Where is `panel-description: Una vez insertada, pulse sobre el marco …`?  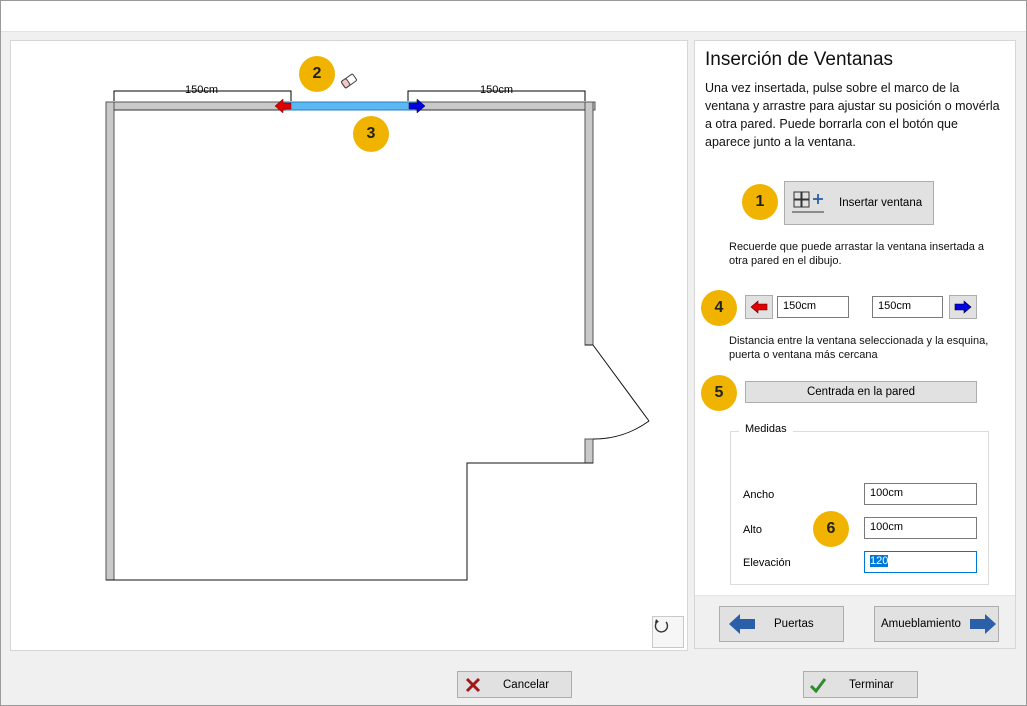 panel-description: Una vez insertada, pulse sobre el marco … is located at coordinates (852, 115).